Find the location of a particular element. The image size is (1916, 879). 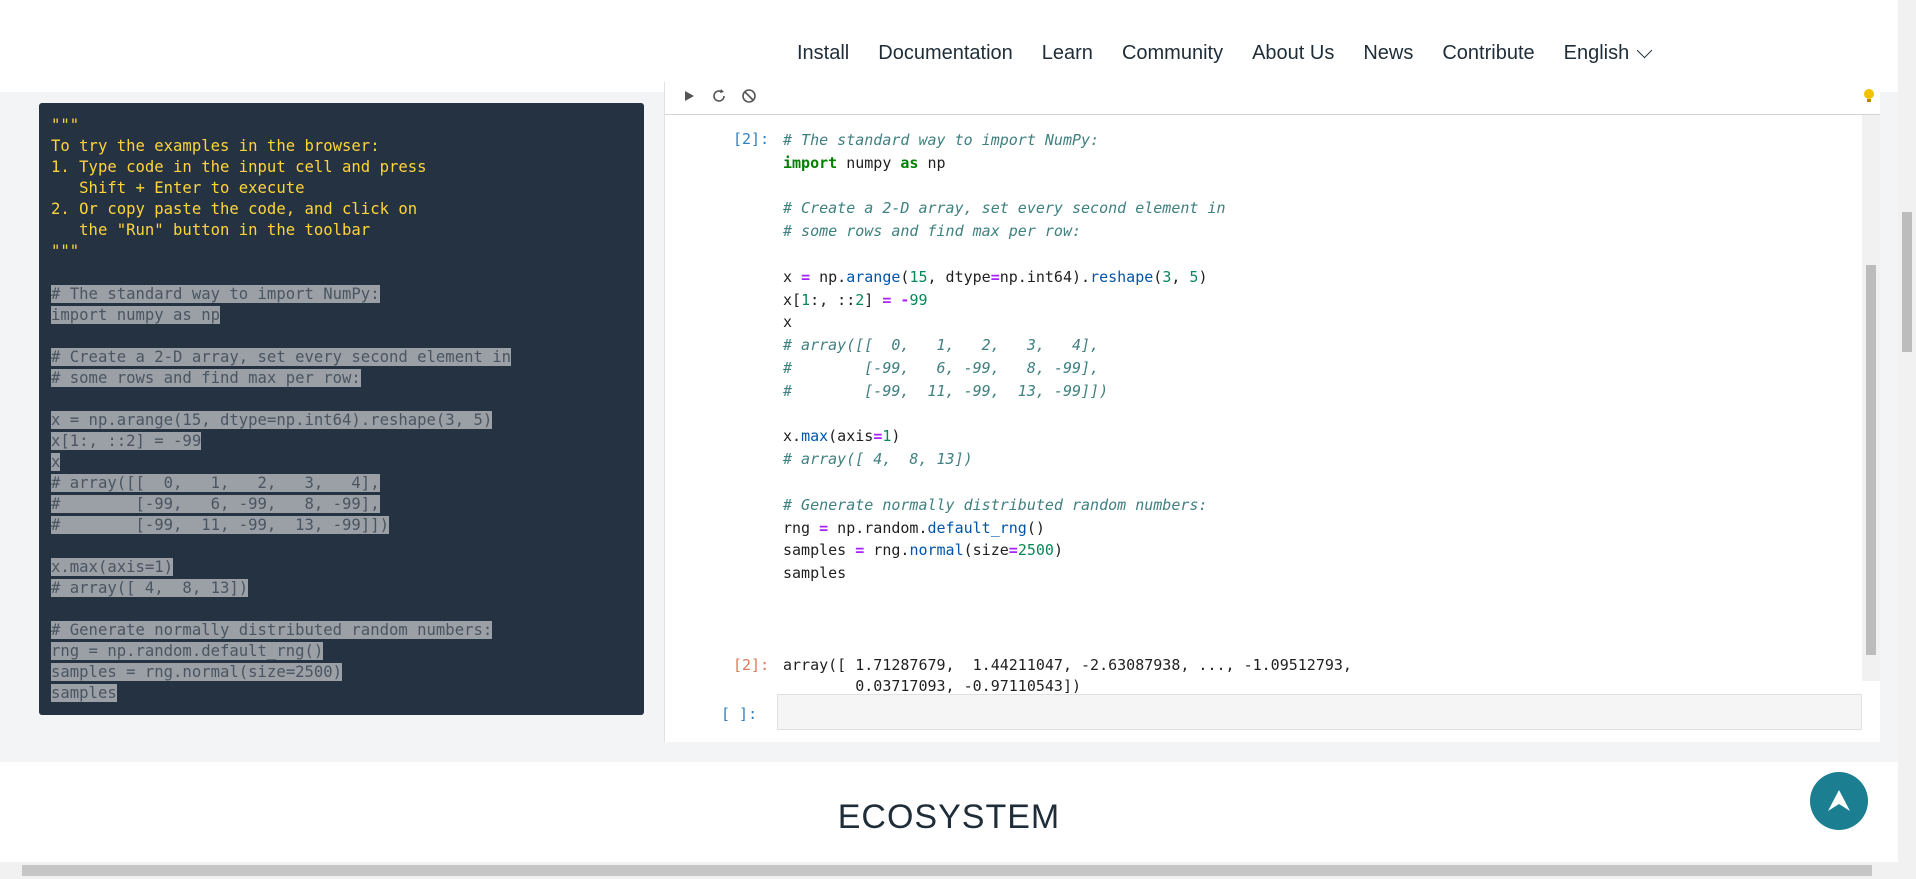

chevron-down-icon is located at coordinates (1644, 50).